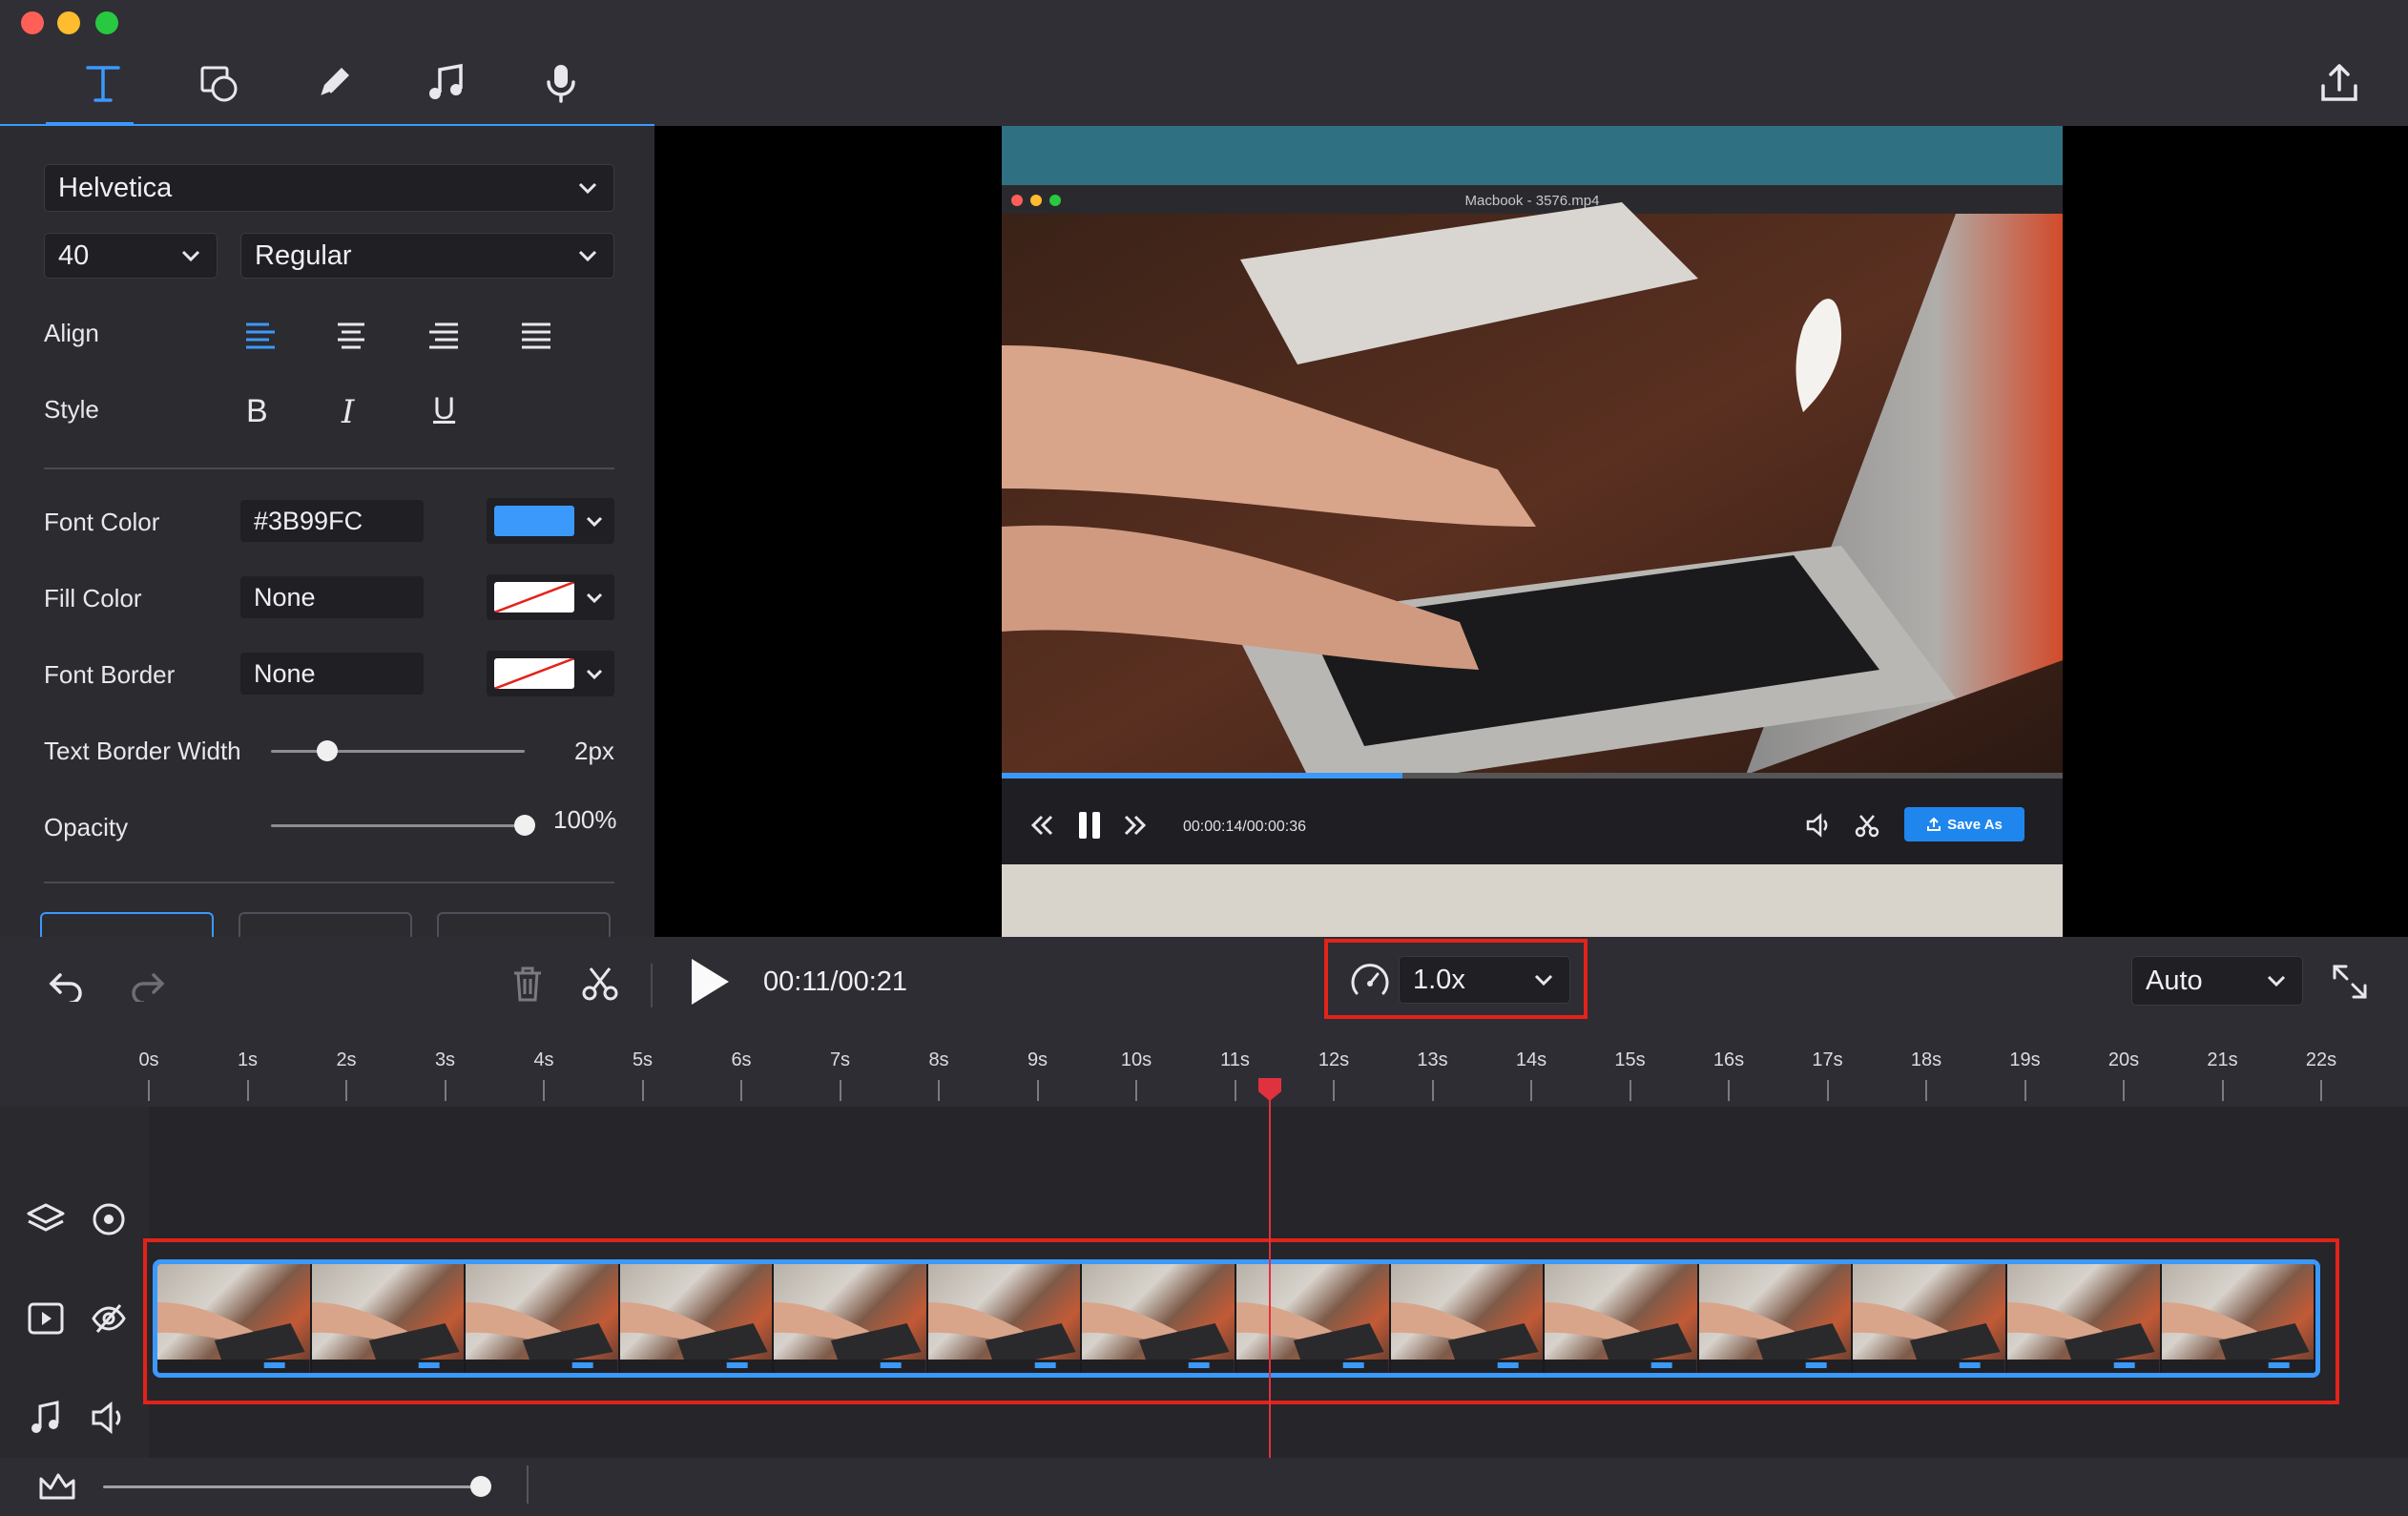 The image size is (2408, 1516). Describe the element at coordinates (445, 336) in the screenshot. I see `align-right-button` at that location.